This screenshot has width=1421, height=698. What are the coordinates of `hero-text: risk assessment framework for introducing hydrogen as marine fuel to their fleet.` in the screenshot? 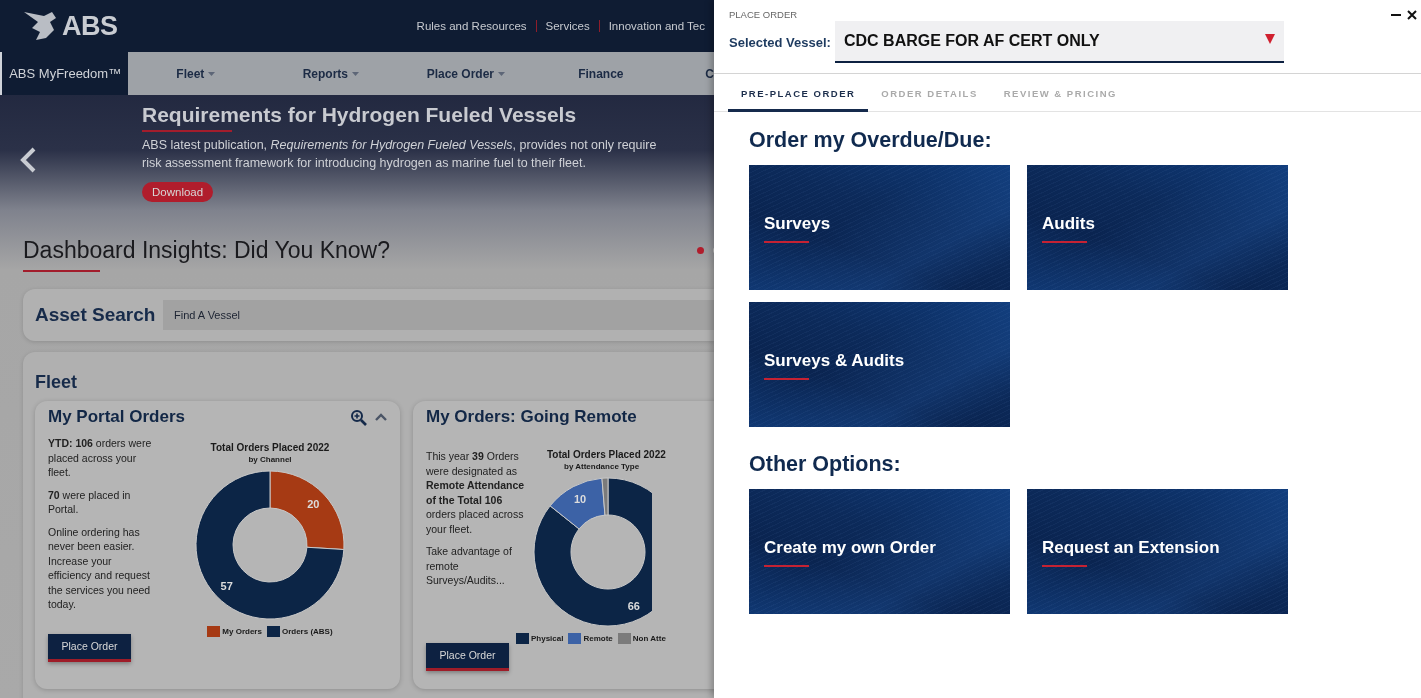 It's located at (364, 163).